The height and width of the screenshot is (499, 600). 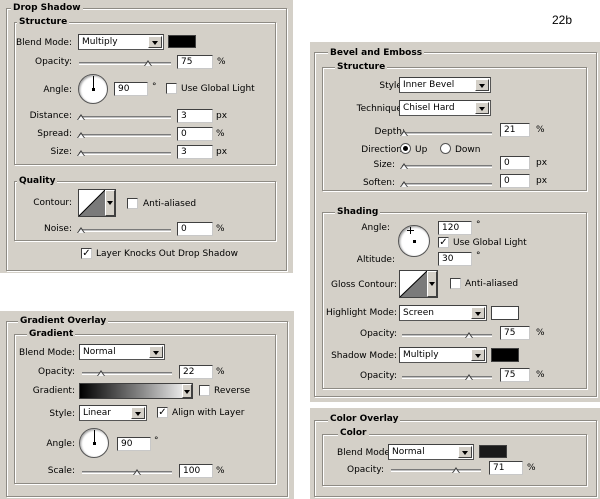 What do you see at coordinates (455, 228) in the screenshot?
I see `bevel-angle-input: 120` at bounding box center [455, 228].